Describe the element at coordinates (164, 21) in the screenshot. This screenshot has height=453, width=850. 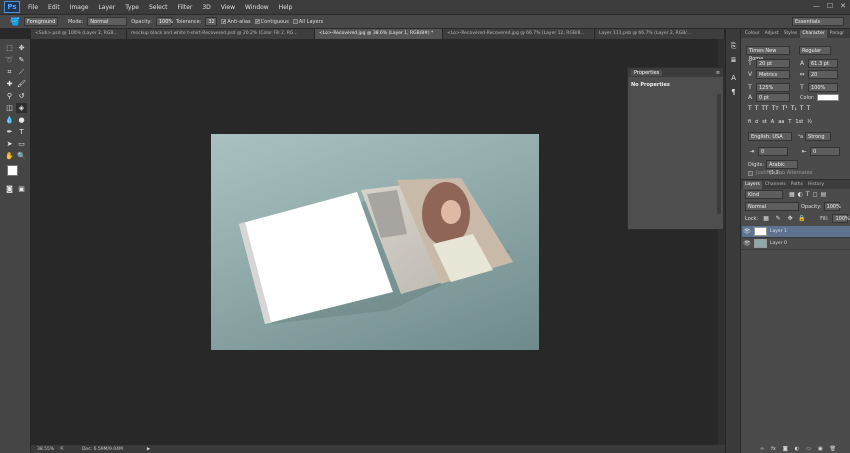
I see `opacity-input: 100%` at that location.